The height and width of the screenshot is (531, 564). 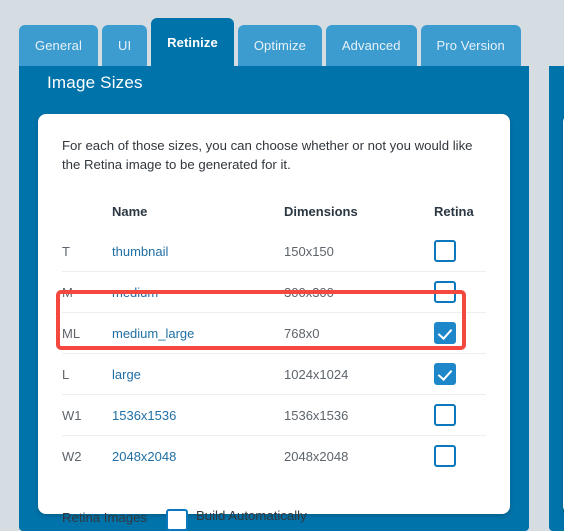 I want to click on retina-images-label: Retina Images, so click(x=105, y=517).